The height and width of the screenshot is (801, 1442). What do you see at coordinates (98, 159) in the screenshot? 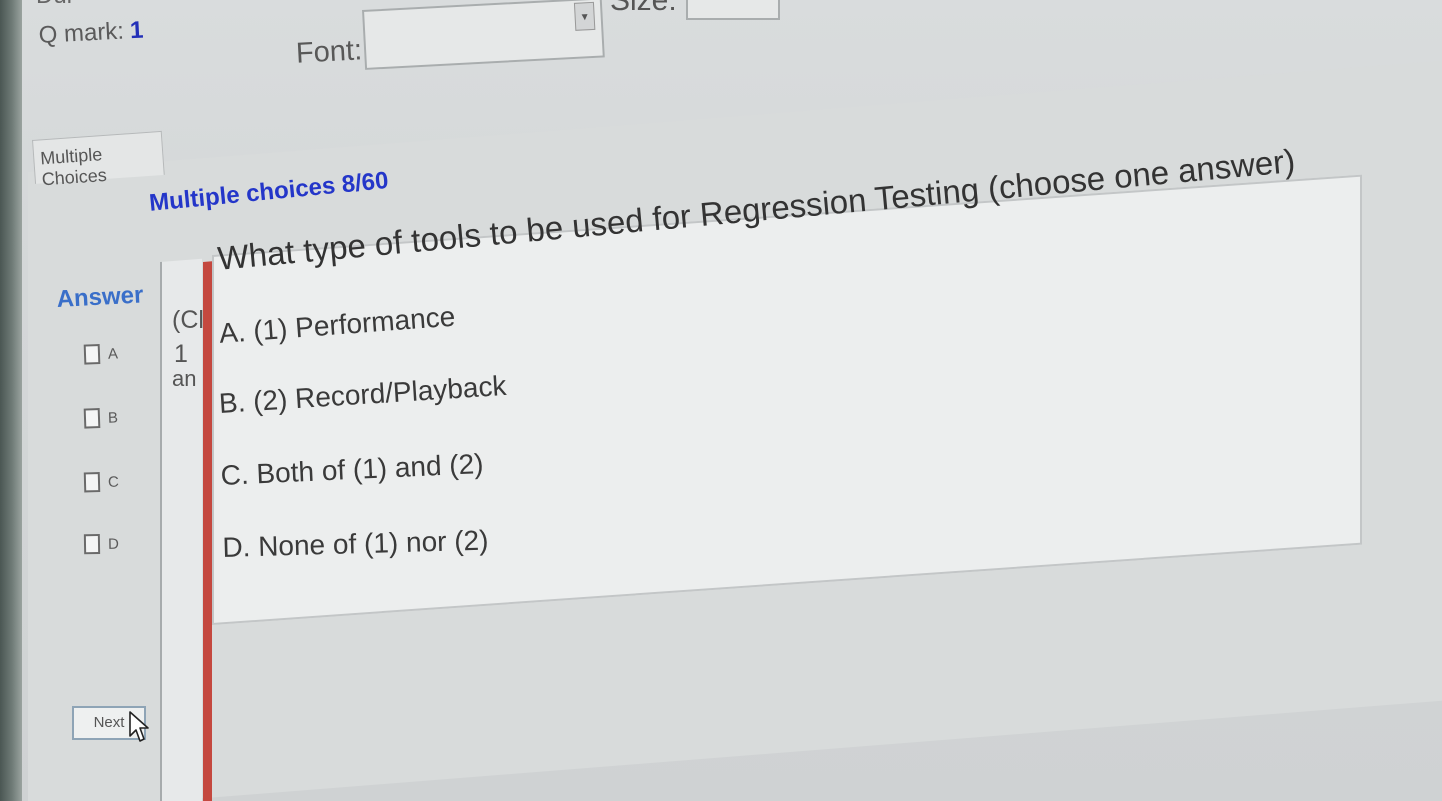
I see `tab-multiple-choices: Multiple Choices` at bounding box center [98, 159].